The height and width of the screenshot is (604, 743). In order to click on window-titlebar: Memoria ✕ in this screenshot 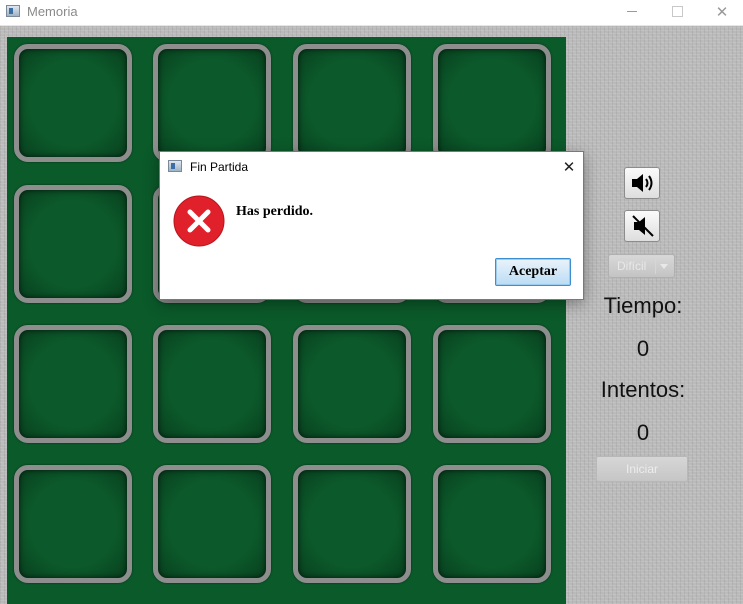, I will do `click(371, 13)`.